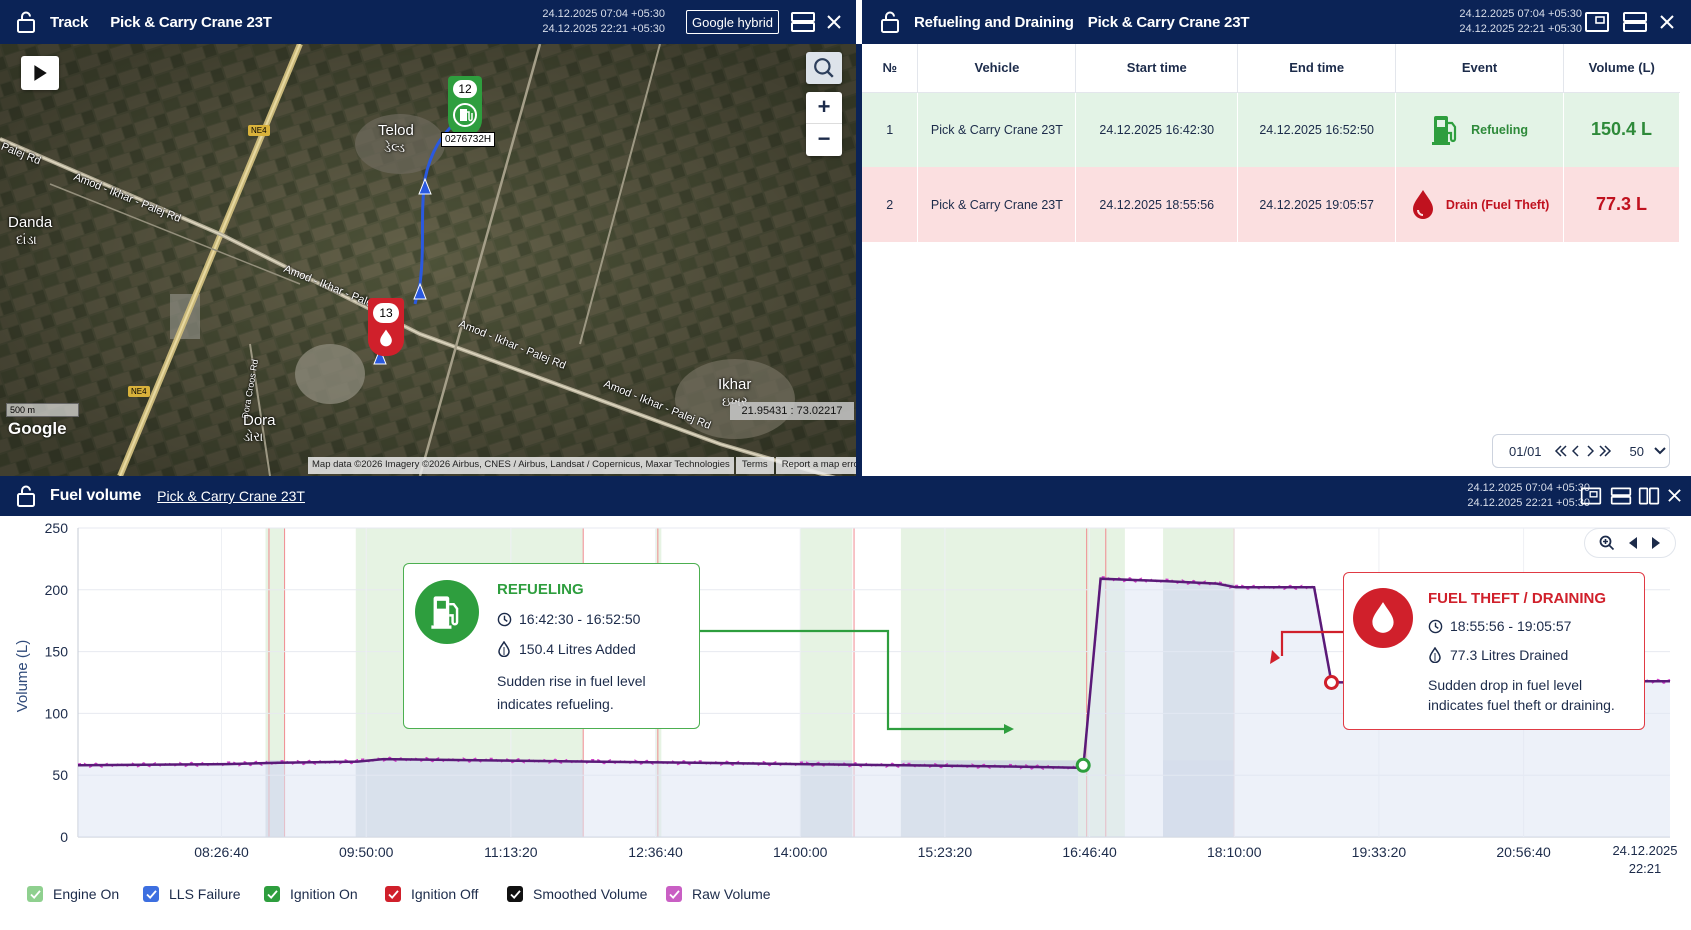 Image resolution: width=1691 pixels, height=930 pixels. Describe the element at coordinates (997, 68) in the screenshot. I see `column-header: Vehicle` at that location.